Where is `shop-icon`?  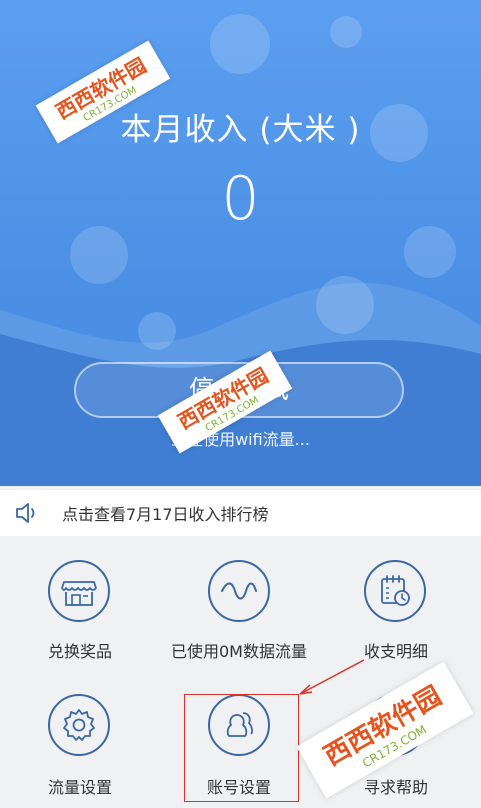
shop-icon is located at coordinates (79, 591).